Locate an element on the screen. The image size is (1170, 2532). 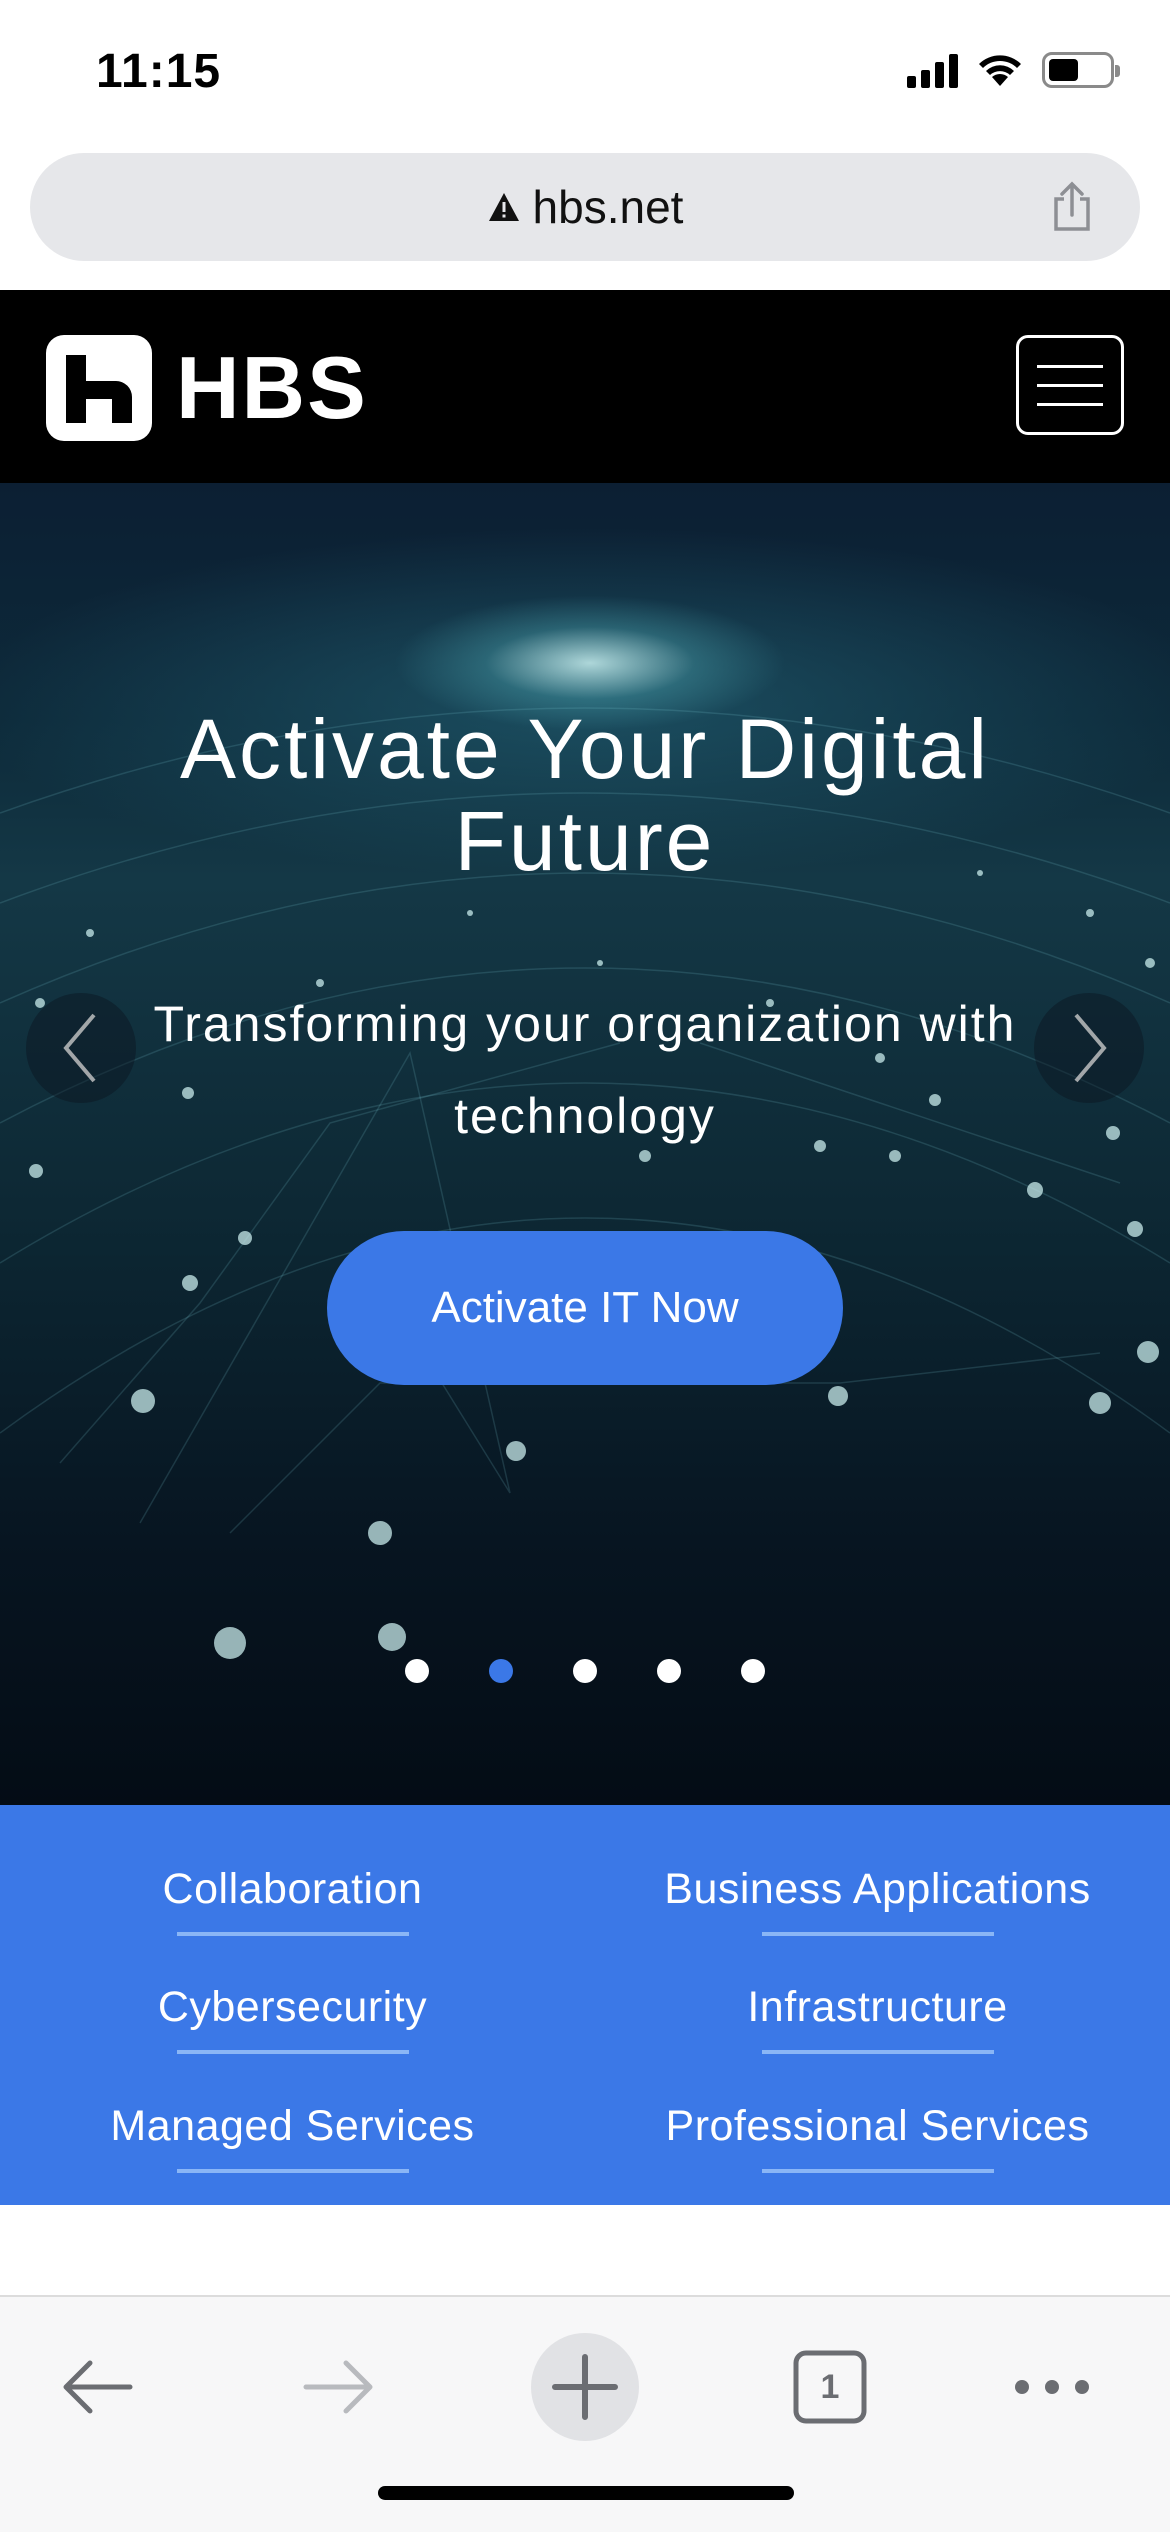
service-link-managed-services: Managed Services is located at coordinates (292, 2126).